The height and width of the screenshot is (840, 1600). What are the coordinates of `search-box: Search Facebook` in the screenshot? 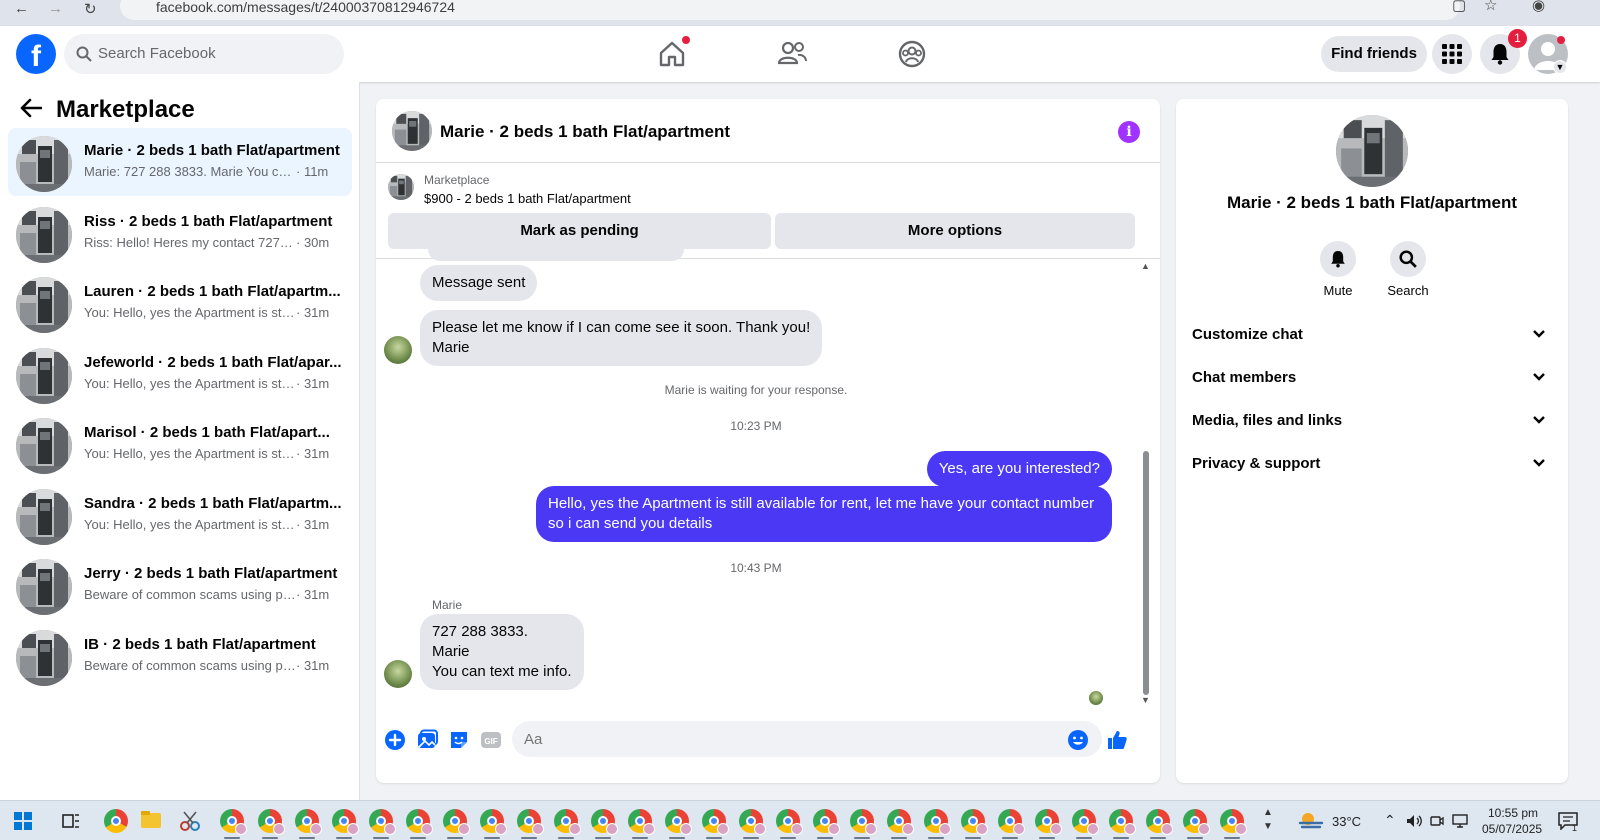 It's located at (204, 54).